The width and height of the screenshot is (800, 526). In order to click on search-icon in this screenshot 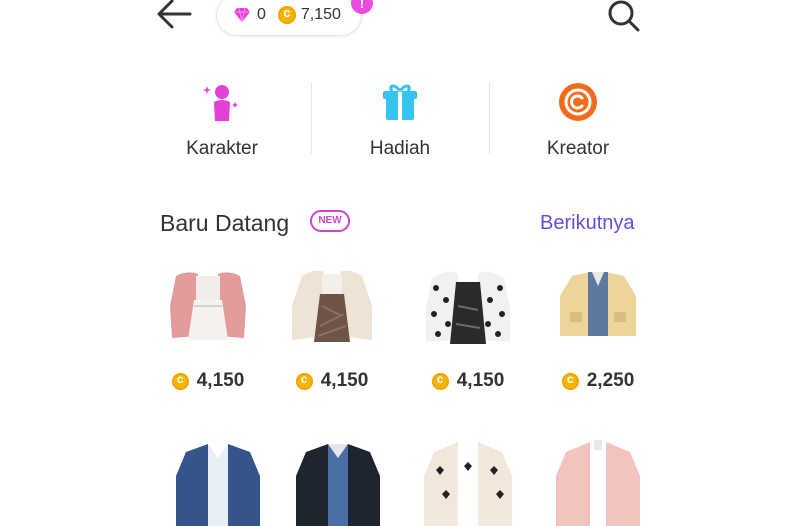, I will do `click(624, 16)`.